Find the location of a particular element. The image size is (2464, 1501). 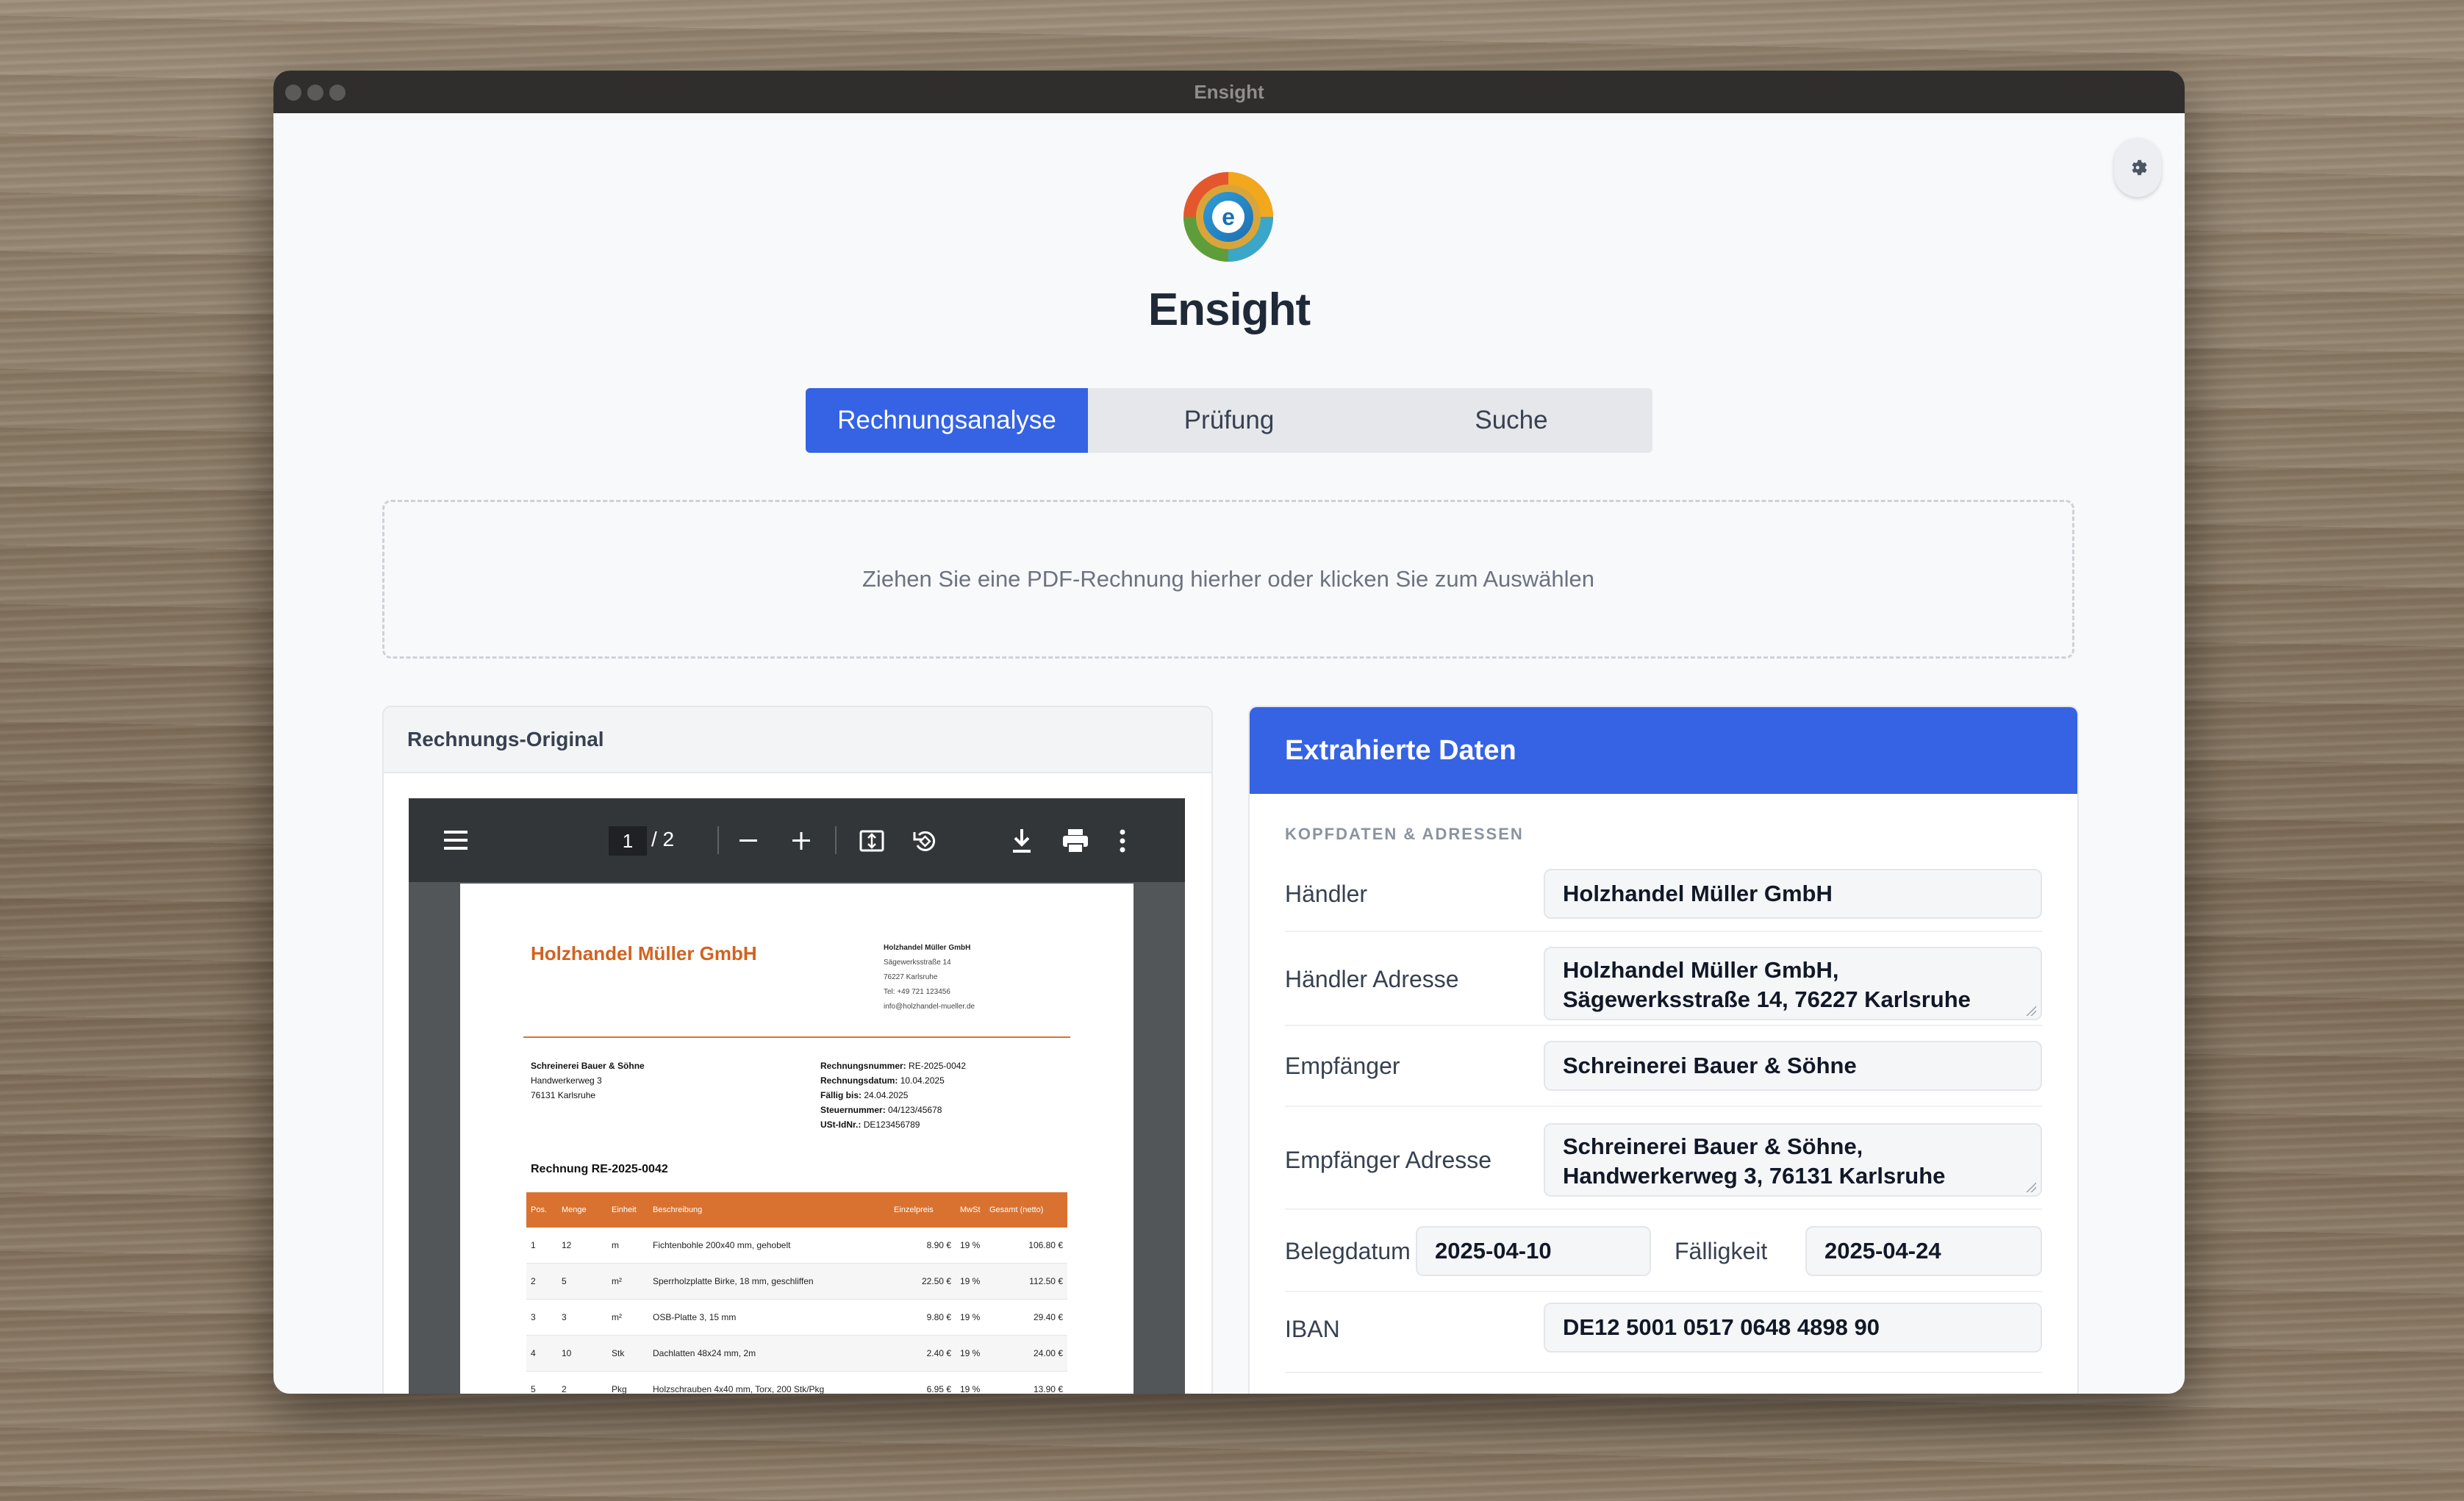

tab-pruefung: Prüfung is located at coordinates (1229, 420).